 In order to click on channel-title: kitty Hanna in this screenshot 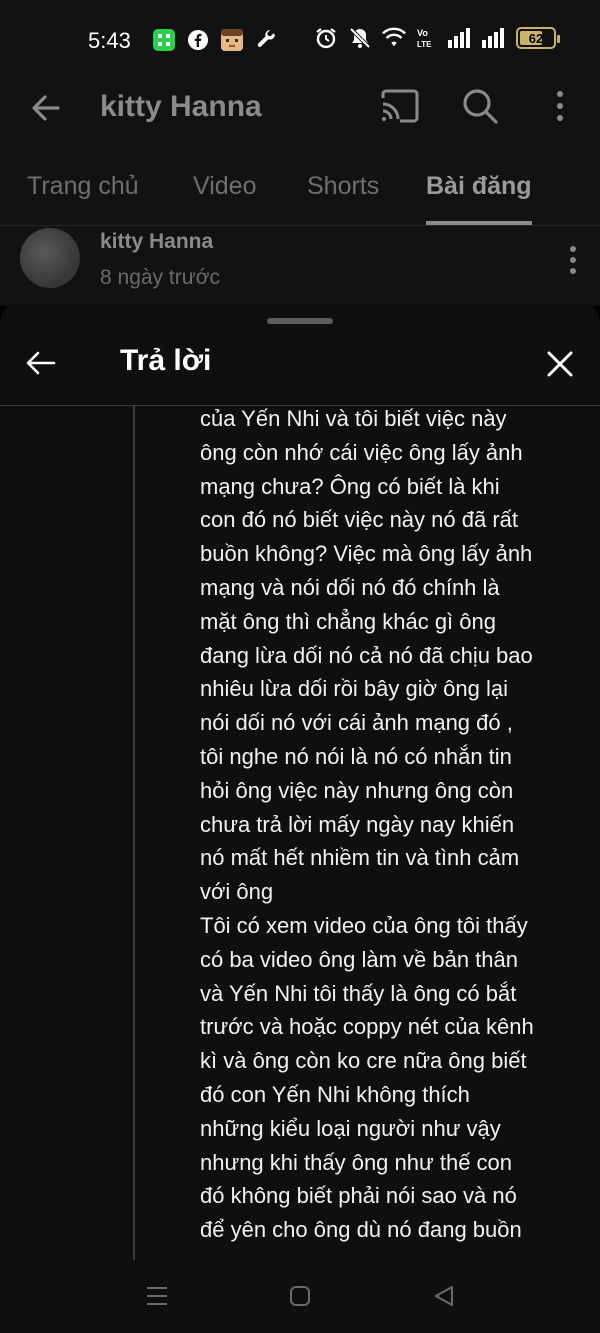, I will do `click(181, 106)`.